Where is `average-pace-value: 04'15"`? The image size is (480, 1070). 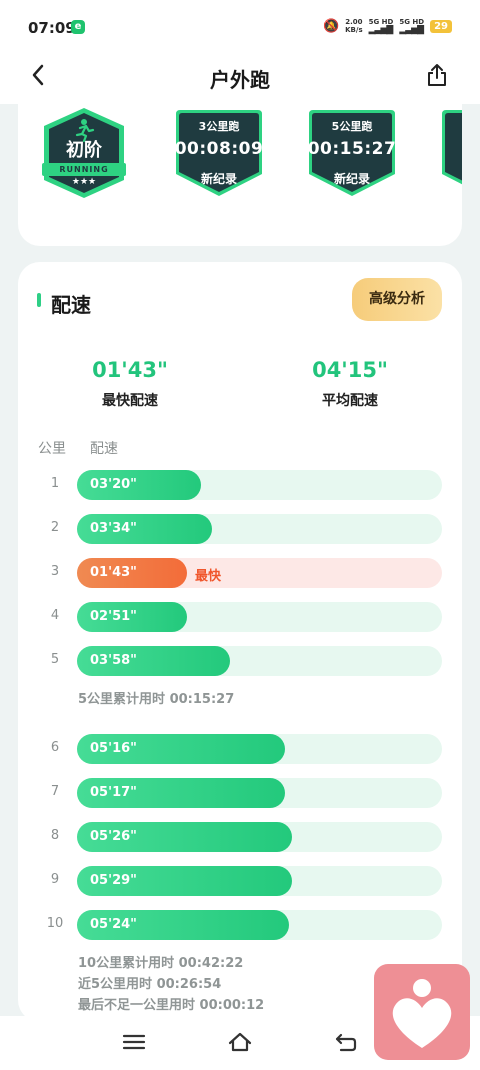 average-pace-value: 04'15" is located at coordinates (350, 370).